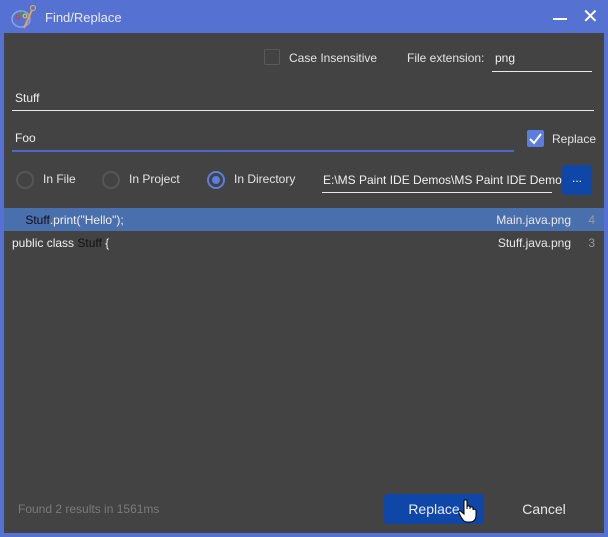  What do you see at coordinates (467, 511) in the screenshot?
I see `hand-cursor-icon` at bounding box center [467, 511].